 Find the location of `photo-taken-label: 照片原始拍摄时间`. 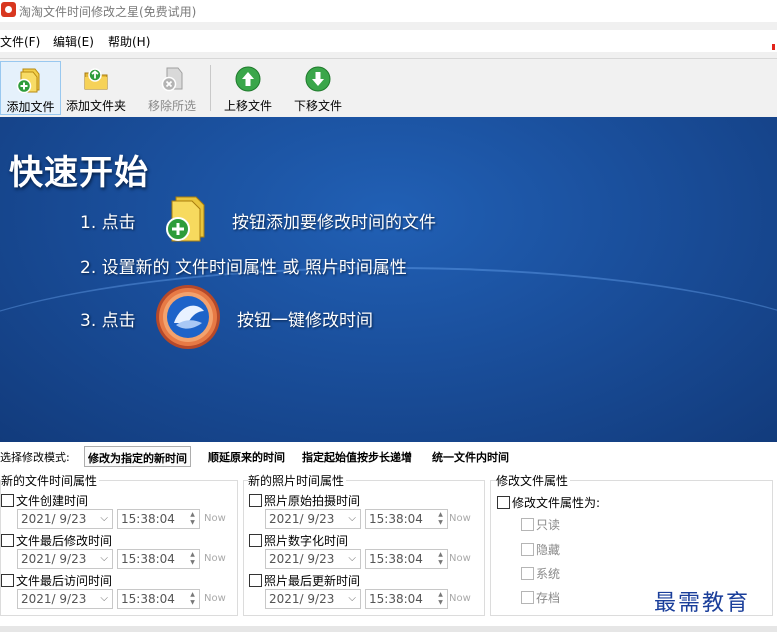

photo-taken-label: 照片原始拍摄时间 is located at coordinates (312, 501).